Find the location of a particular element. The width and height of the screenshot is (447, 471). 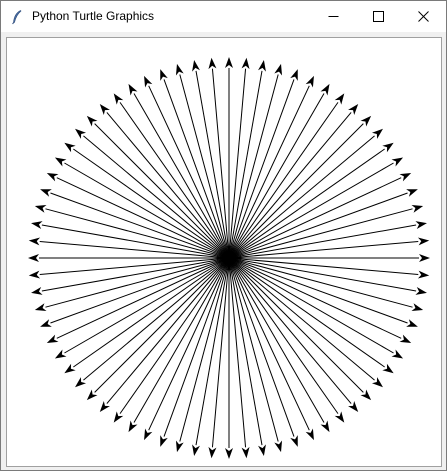

minimize-button is located at coordinates (333, 16).